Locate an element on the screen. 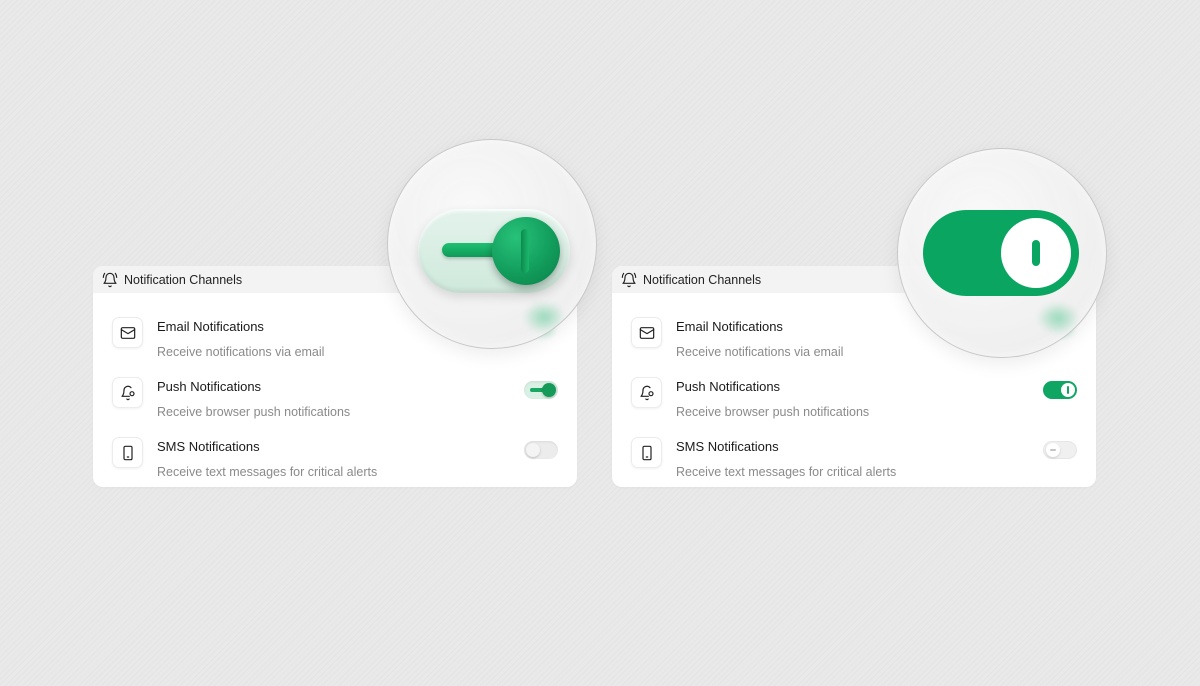 The height and width of the screenshot is (686, 1200). magnifier-lens-flat is located at coordinates (1002, 253).